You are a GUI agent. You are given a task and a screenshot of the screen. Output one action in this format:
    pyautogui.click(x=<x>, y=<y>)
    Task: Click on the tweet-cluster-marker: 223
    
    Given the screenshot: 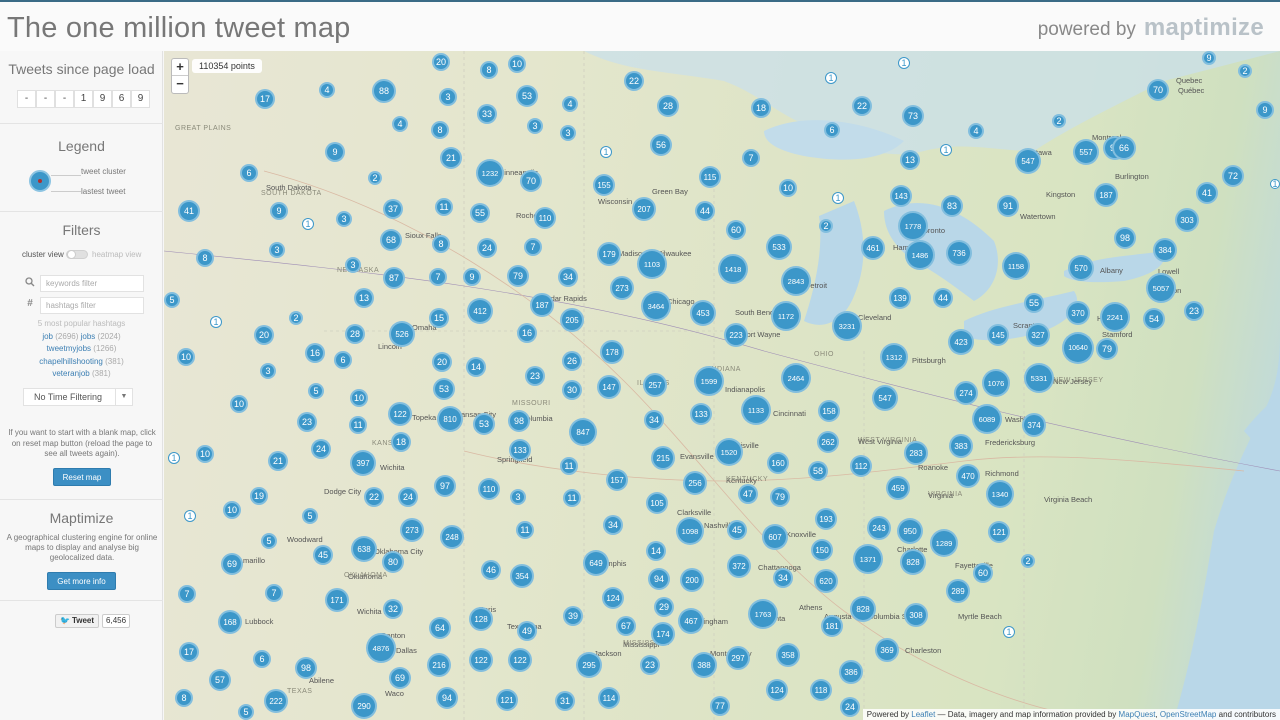 What is the action you would take?
    pyautogui.click(x=736, y=335)
    